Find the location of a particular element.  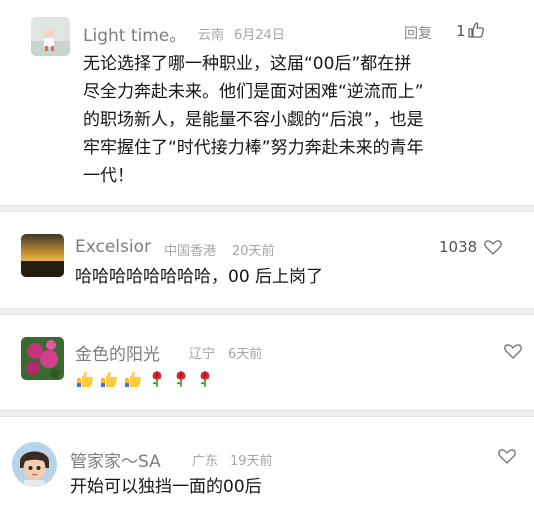

comment-time: 6月24日 is located at coordinates (259, 35).